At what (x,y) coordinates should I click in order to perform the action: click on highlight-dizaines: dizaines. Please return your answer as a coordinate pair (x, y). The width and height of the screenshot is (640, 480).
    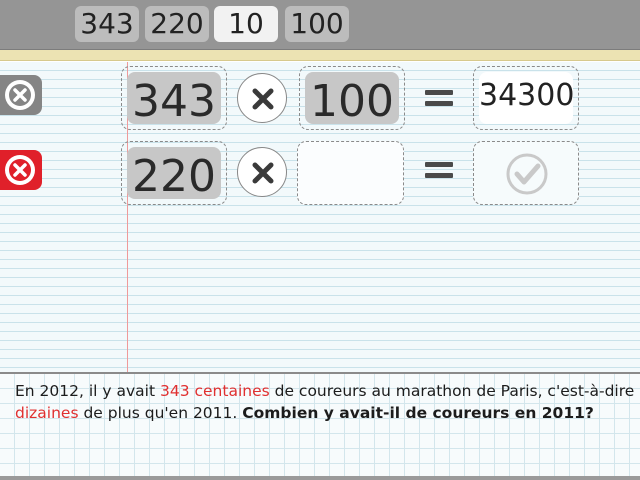
    Looking at the image, I should click on (47, 413).